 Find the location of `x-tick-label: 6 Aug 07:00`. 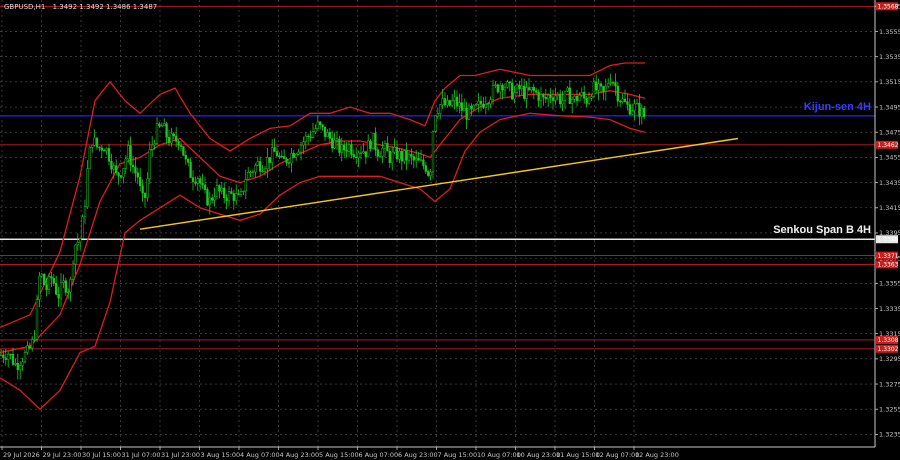

x-tick-label: 6 Aug 07:00 is located at coordinates (379, 455).